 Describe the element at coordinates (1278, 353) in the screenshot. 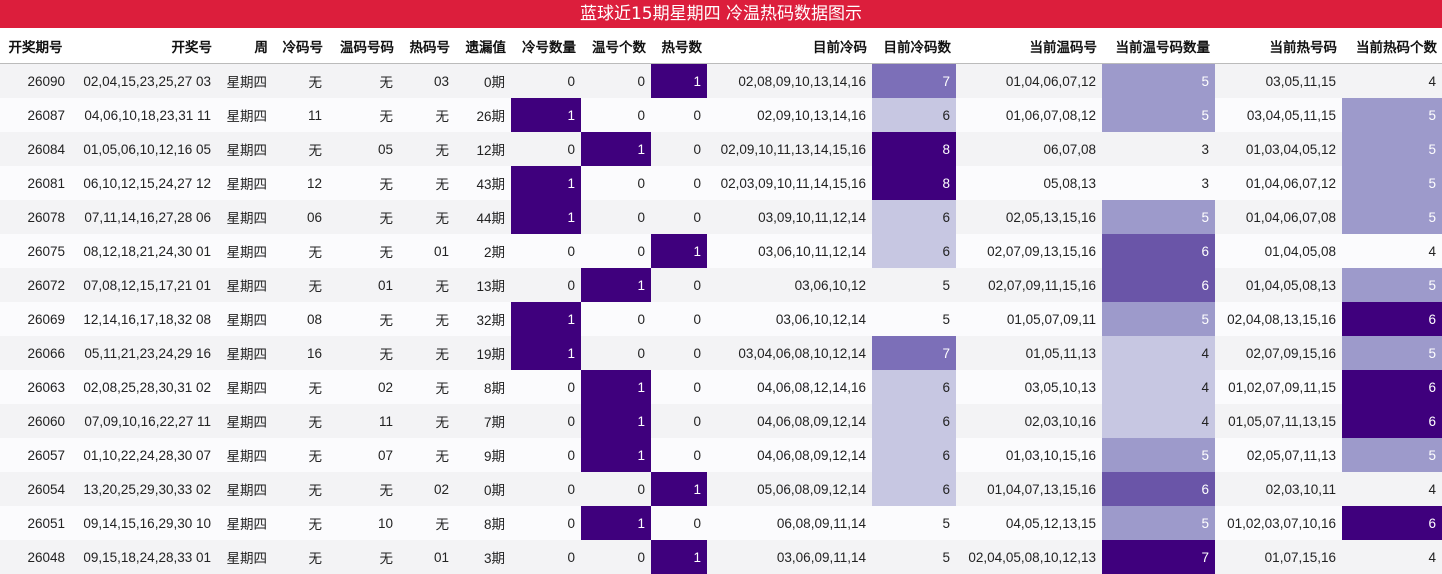

I see `cur-hot-cell: 02,07,09,15,16` at that location.